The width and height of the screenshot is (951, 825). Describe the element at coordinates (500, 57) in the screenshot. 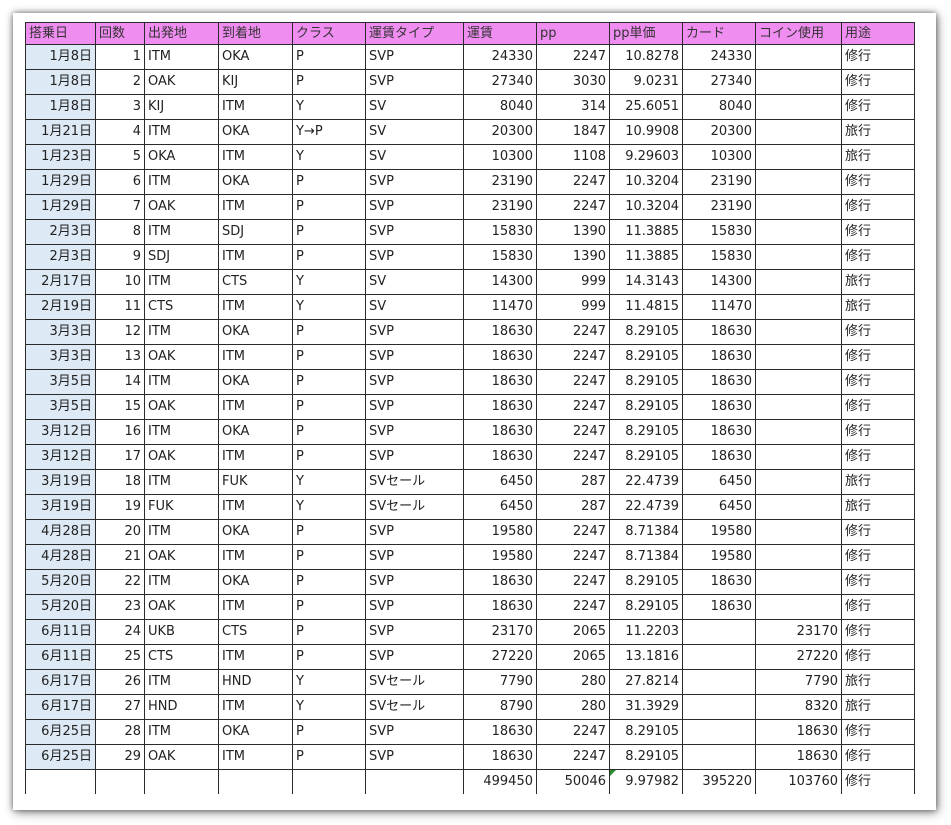

I see `cell-fare: 24330` at that location.